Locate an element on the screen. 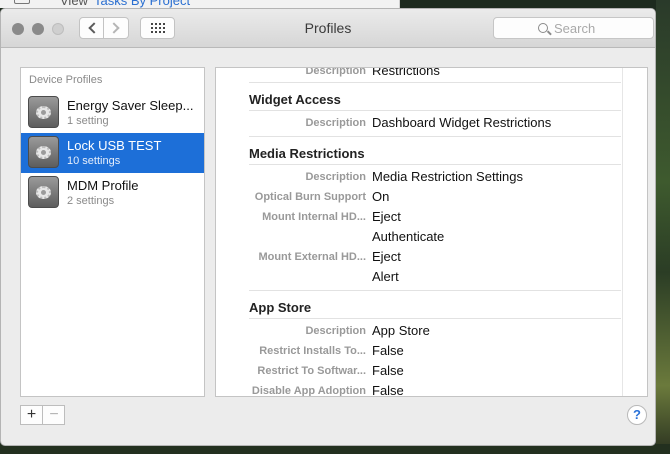 This screenshot has height=454, width=670. detail-row: Authenticate is located at coordinates (420, 237).